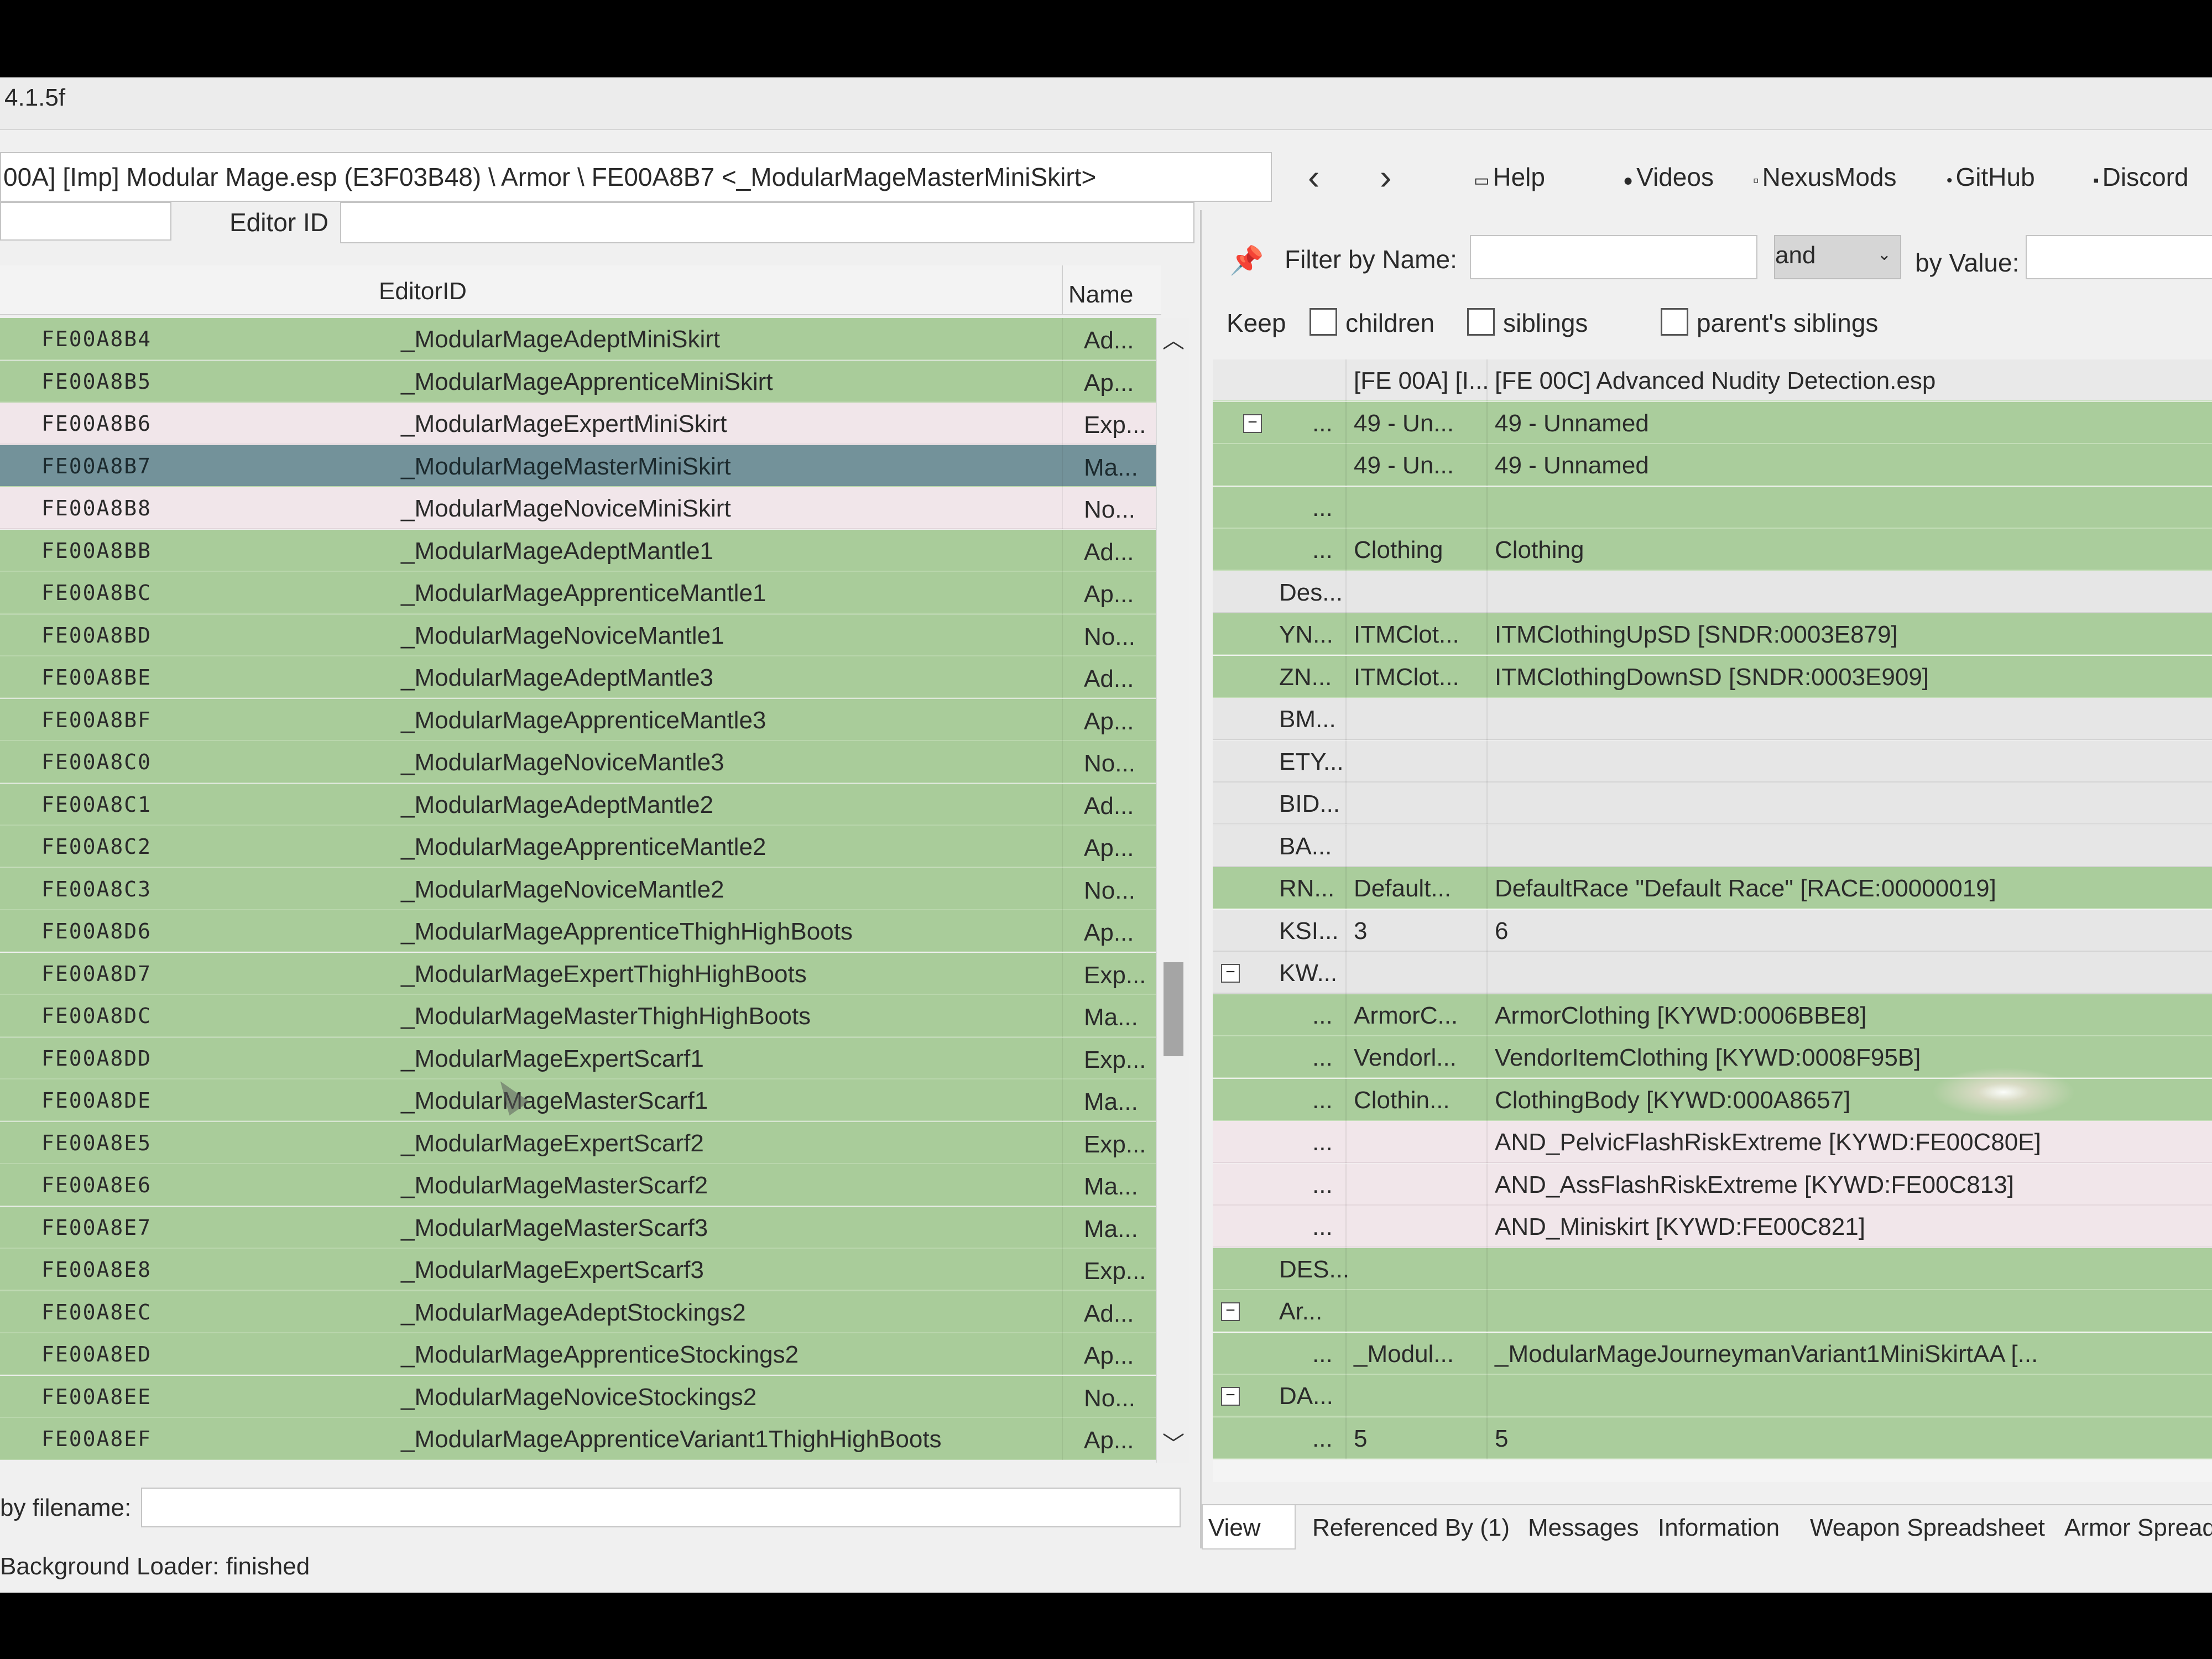 This screenshot has width=2212, height=1659. I want to click on keep-siblings-checkbox, so click(1481, 322).